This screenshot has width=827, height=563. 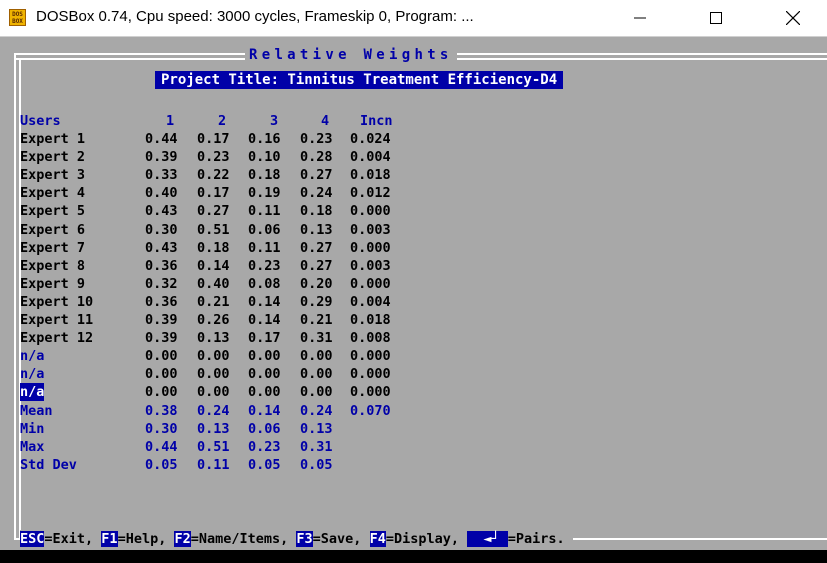 I want to click on row-label: Min, so click(x=32, y=428).